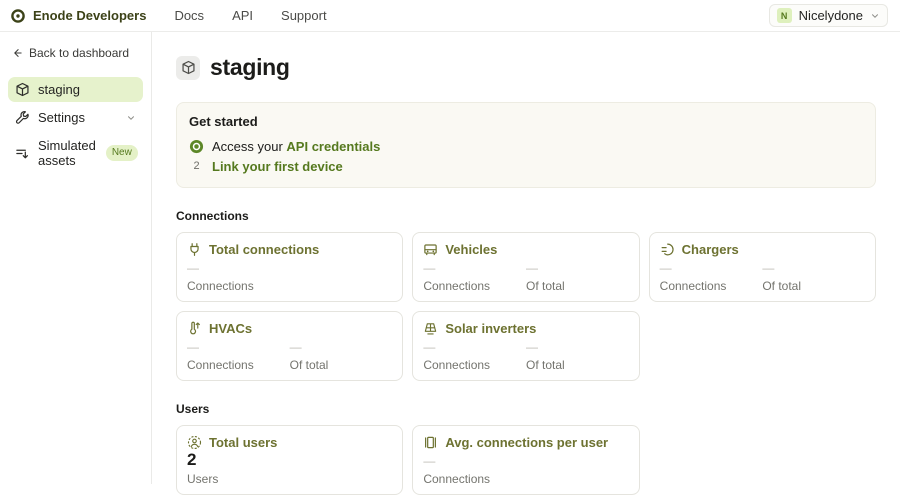 The image size is (900, 495). What do you see at coordinates (61, 117) in the screenshot?
I see `sidebar-item-label: Settings` at bounding box center [61, 117].